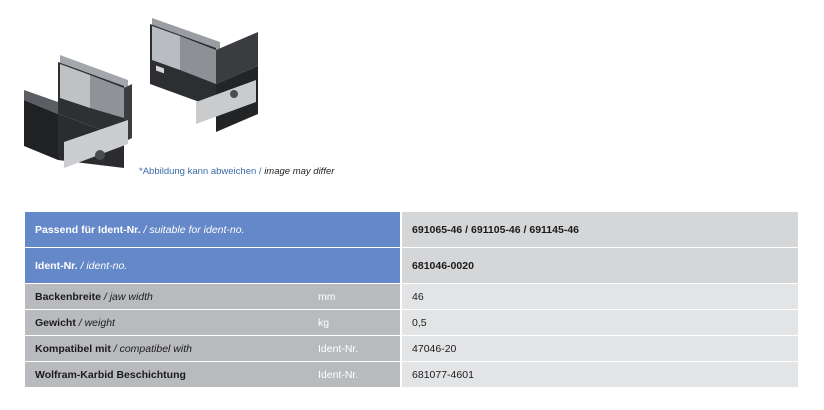  I want to click on label-en: / suitable for ident-no., so click(192, 229).